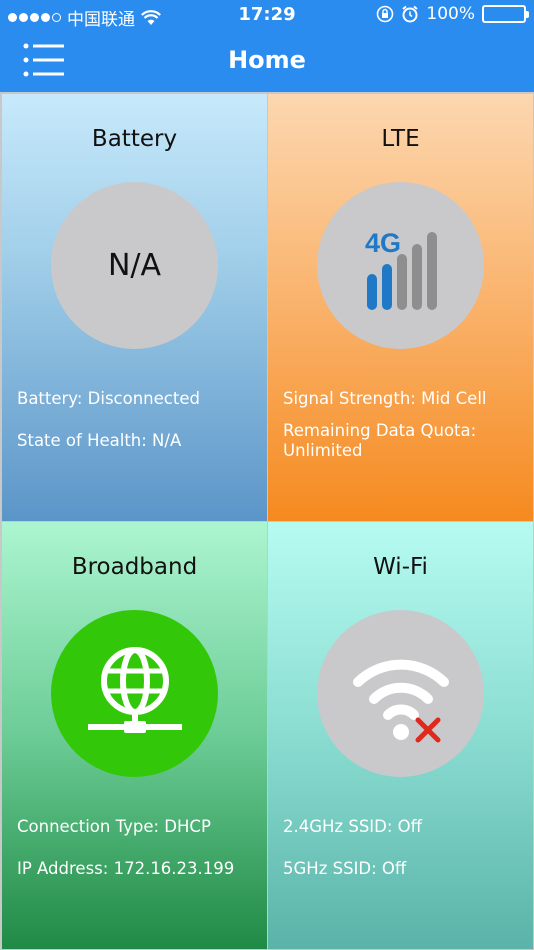 The width and height of the screenshot is (534, 950). Describe the element at coordinates (108, 398) in the screenshot. I see `battery-status-text: Battery: Disconnected` at that location.